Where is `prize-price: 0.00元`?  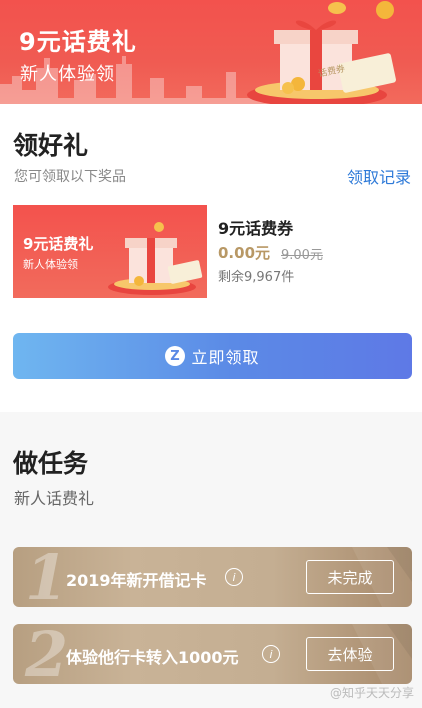
prize-price: 0.00元 is located at coordinates (244, 253).